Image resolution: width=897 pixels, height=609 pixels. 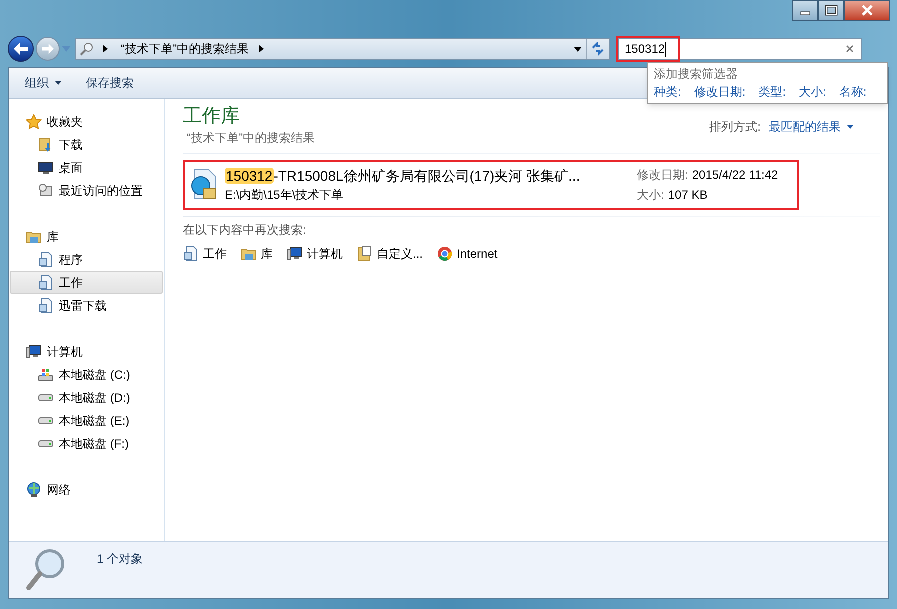 I want to click on search-result-item: 150312-TR15008L徐州矿务局有限公司(17)夹河 张集矿... E:\内勤\15年\技术下单 修改日期: 2015/4/22 11:42 大小: 107 KB, so click(x=491, y=185).